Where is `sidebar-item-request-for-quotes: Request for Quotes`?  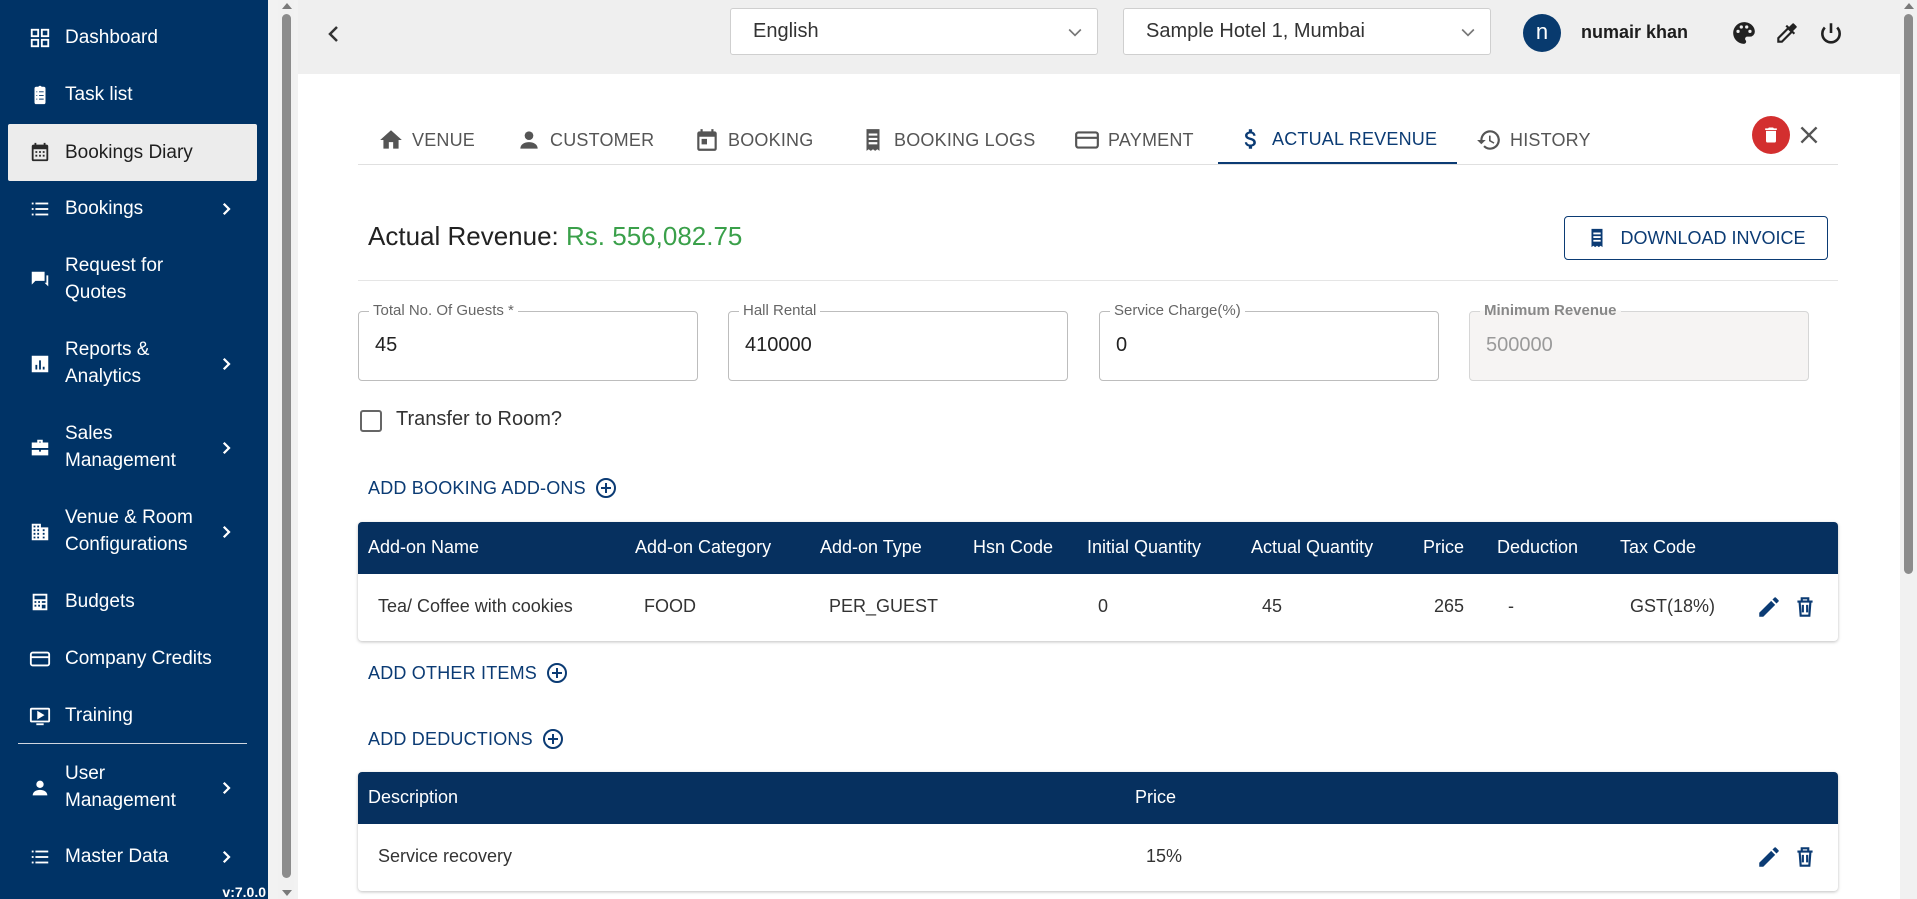 sidebar-item-request-for-quotes: Request for Quotes is located at coordinates (132, 280).